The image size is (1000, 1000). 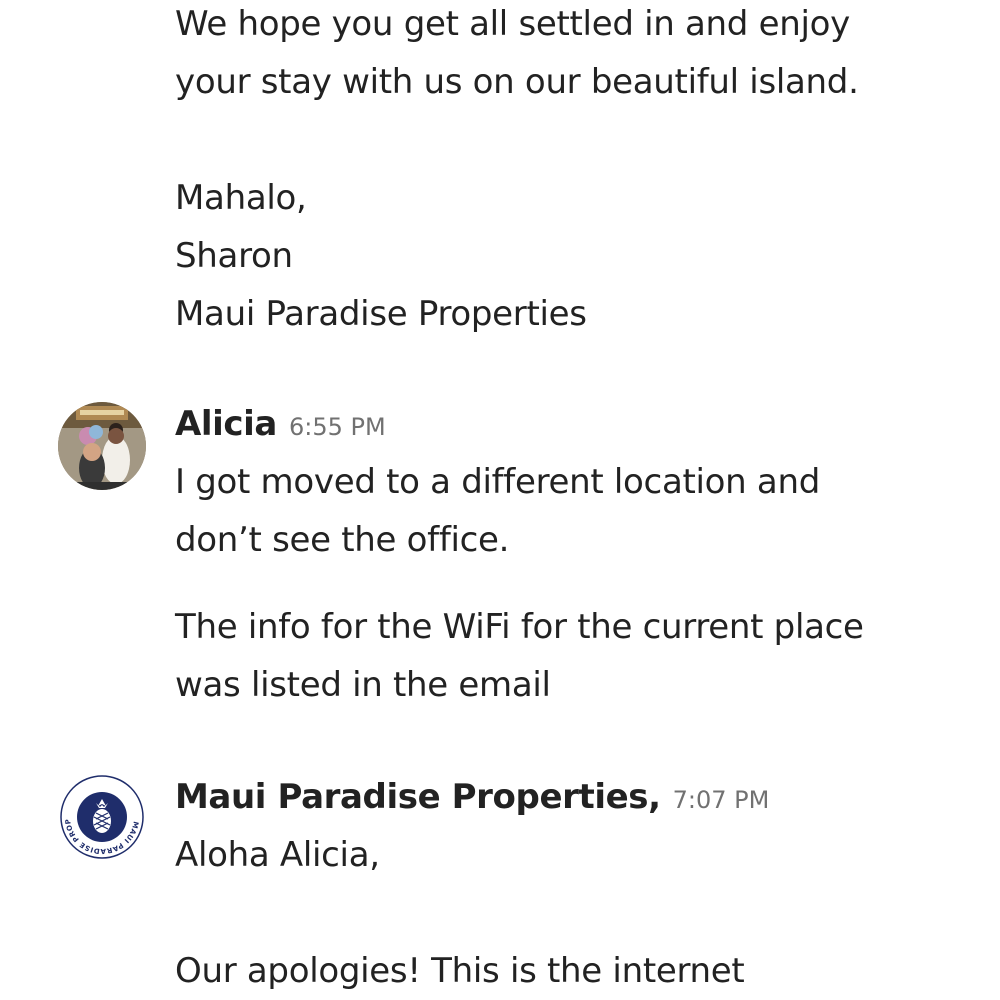 I want to click on sender-name: Maui Paradise Properties,, so click(x=418, y=797).